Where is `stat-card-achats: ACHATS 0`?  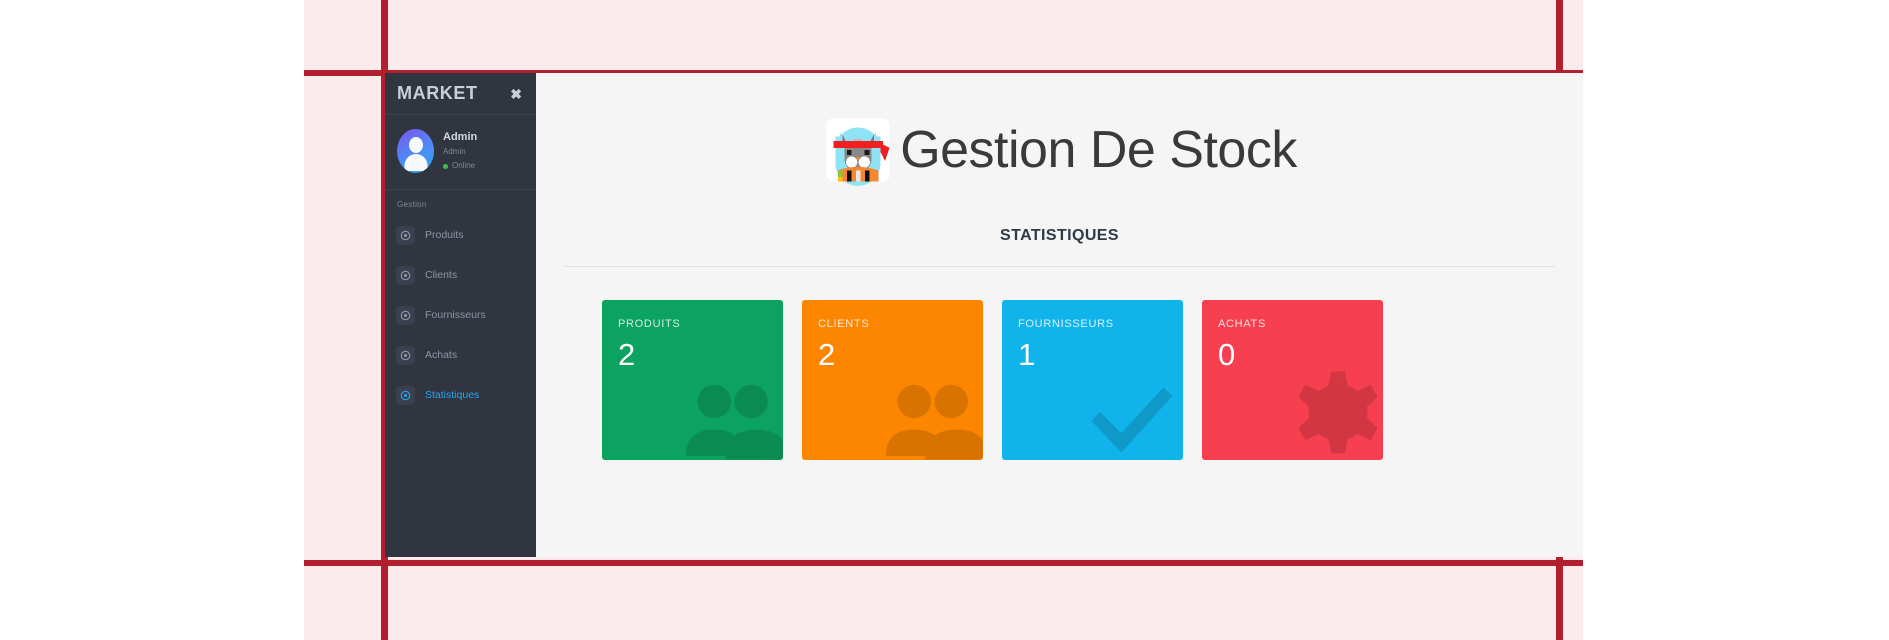 stat-card-achats: ACHATS 0 is located at coordinates (1292, 379).